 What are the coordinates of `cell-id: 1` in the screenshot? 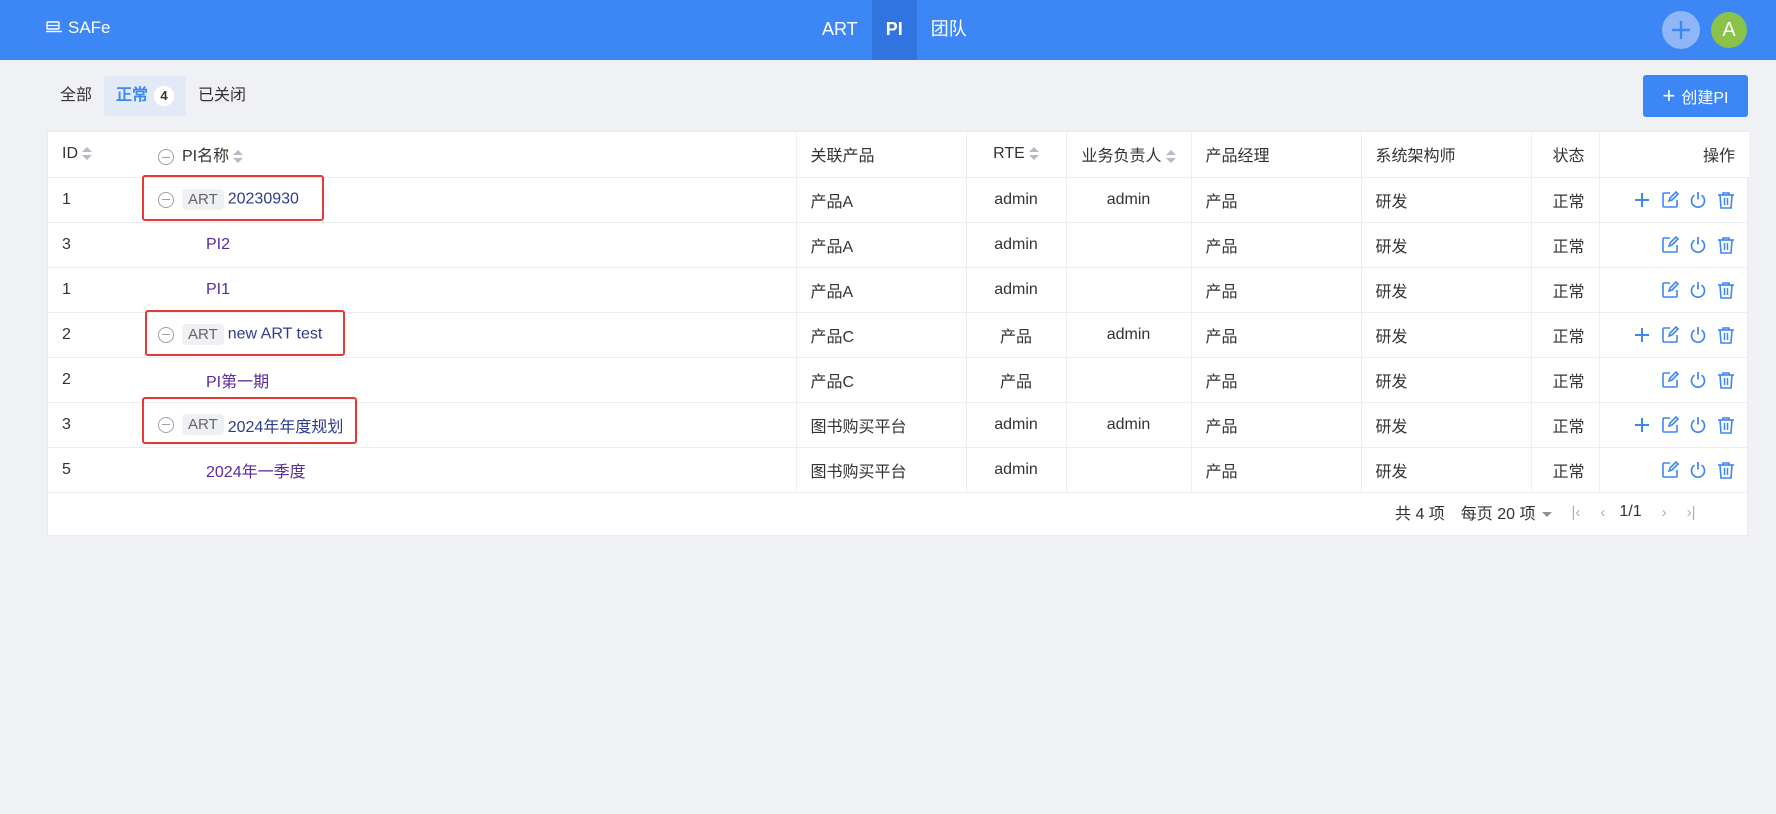 It's located at (96, 290).